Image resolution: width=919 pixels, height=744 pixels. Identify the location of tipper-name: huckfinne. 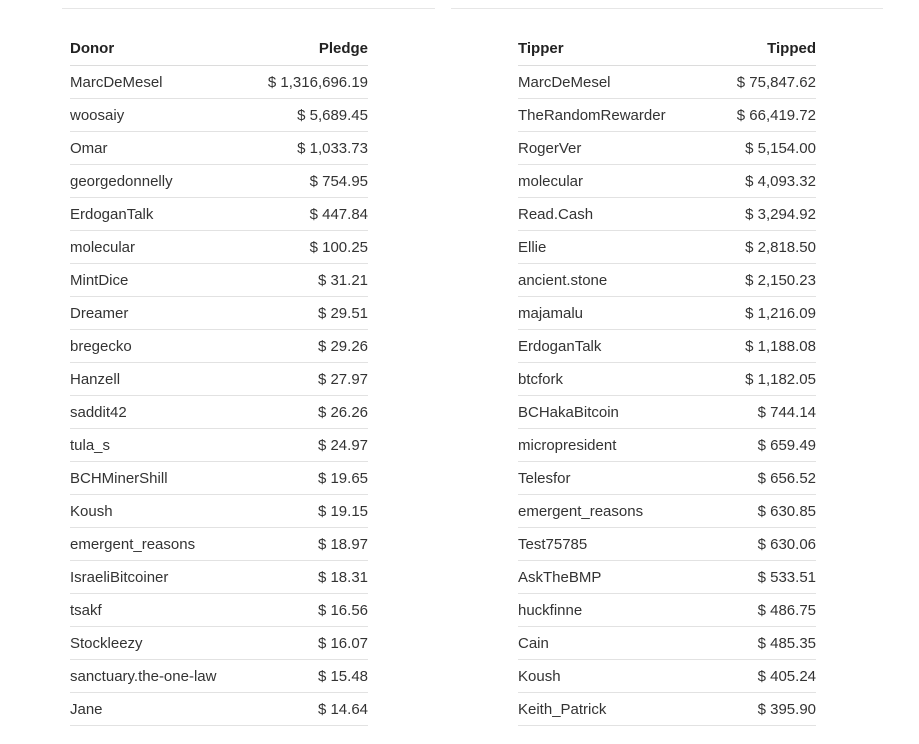
(615, 610).